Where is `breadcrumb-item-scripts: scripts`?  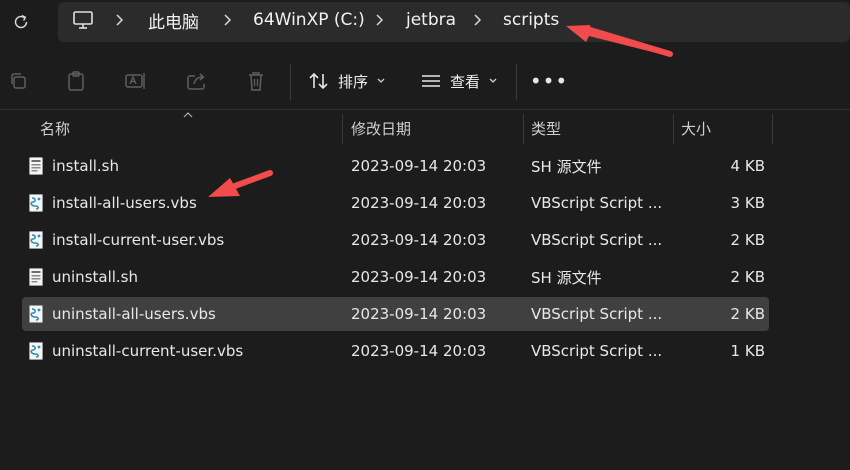 breadcrumb-item-scripts: scripts is located at coordinates (531, 20).